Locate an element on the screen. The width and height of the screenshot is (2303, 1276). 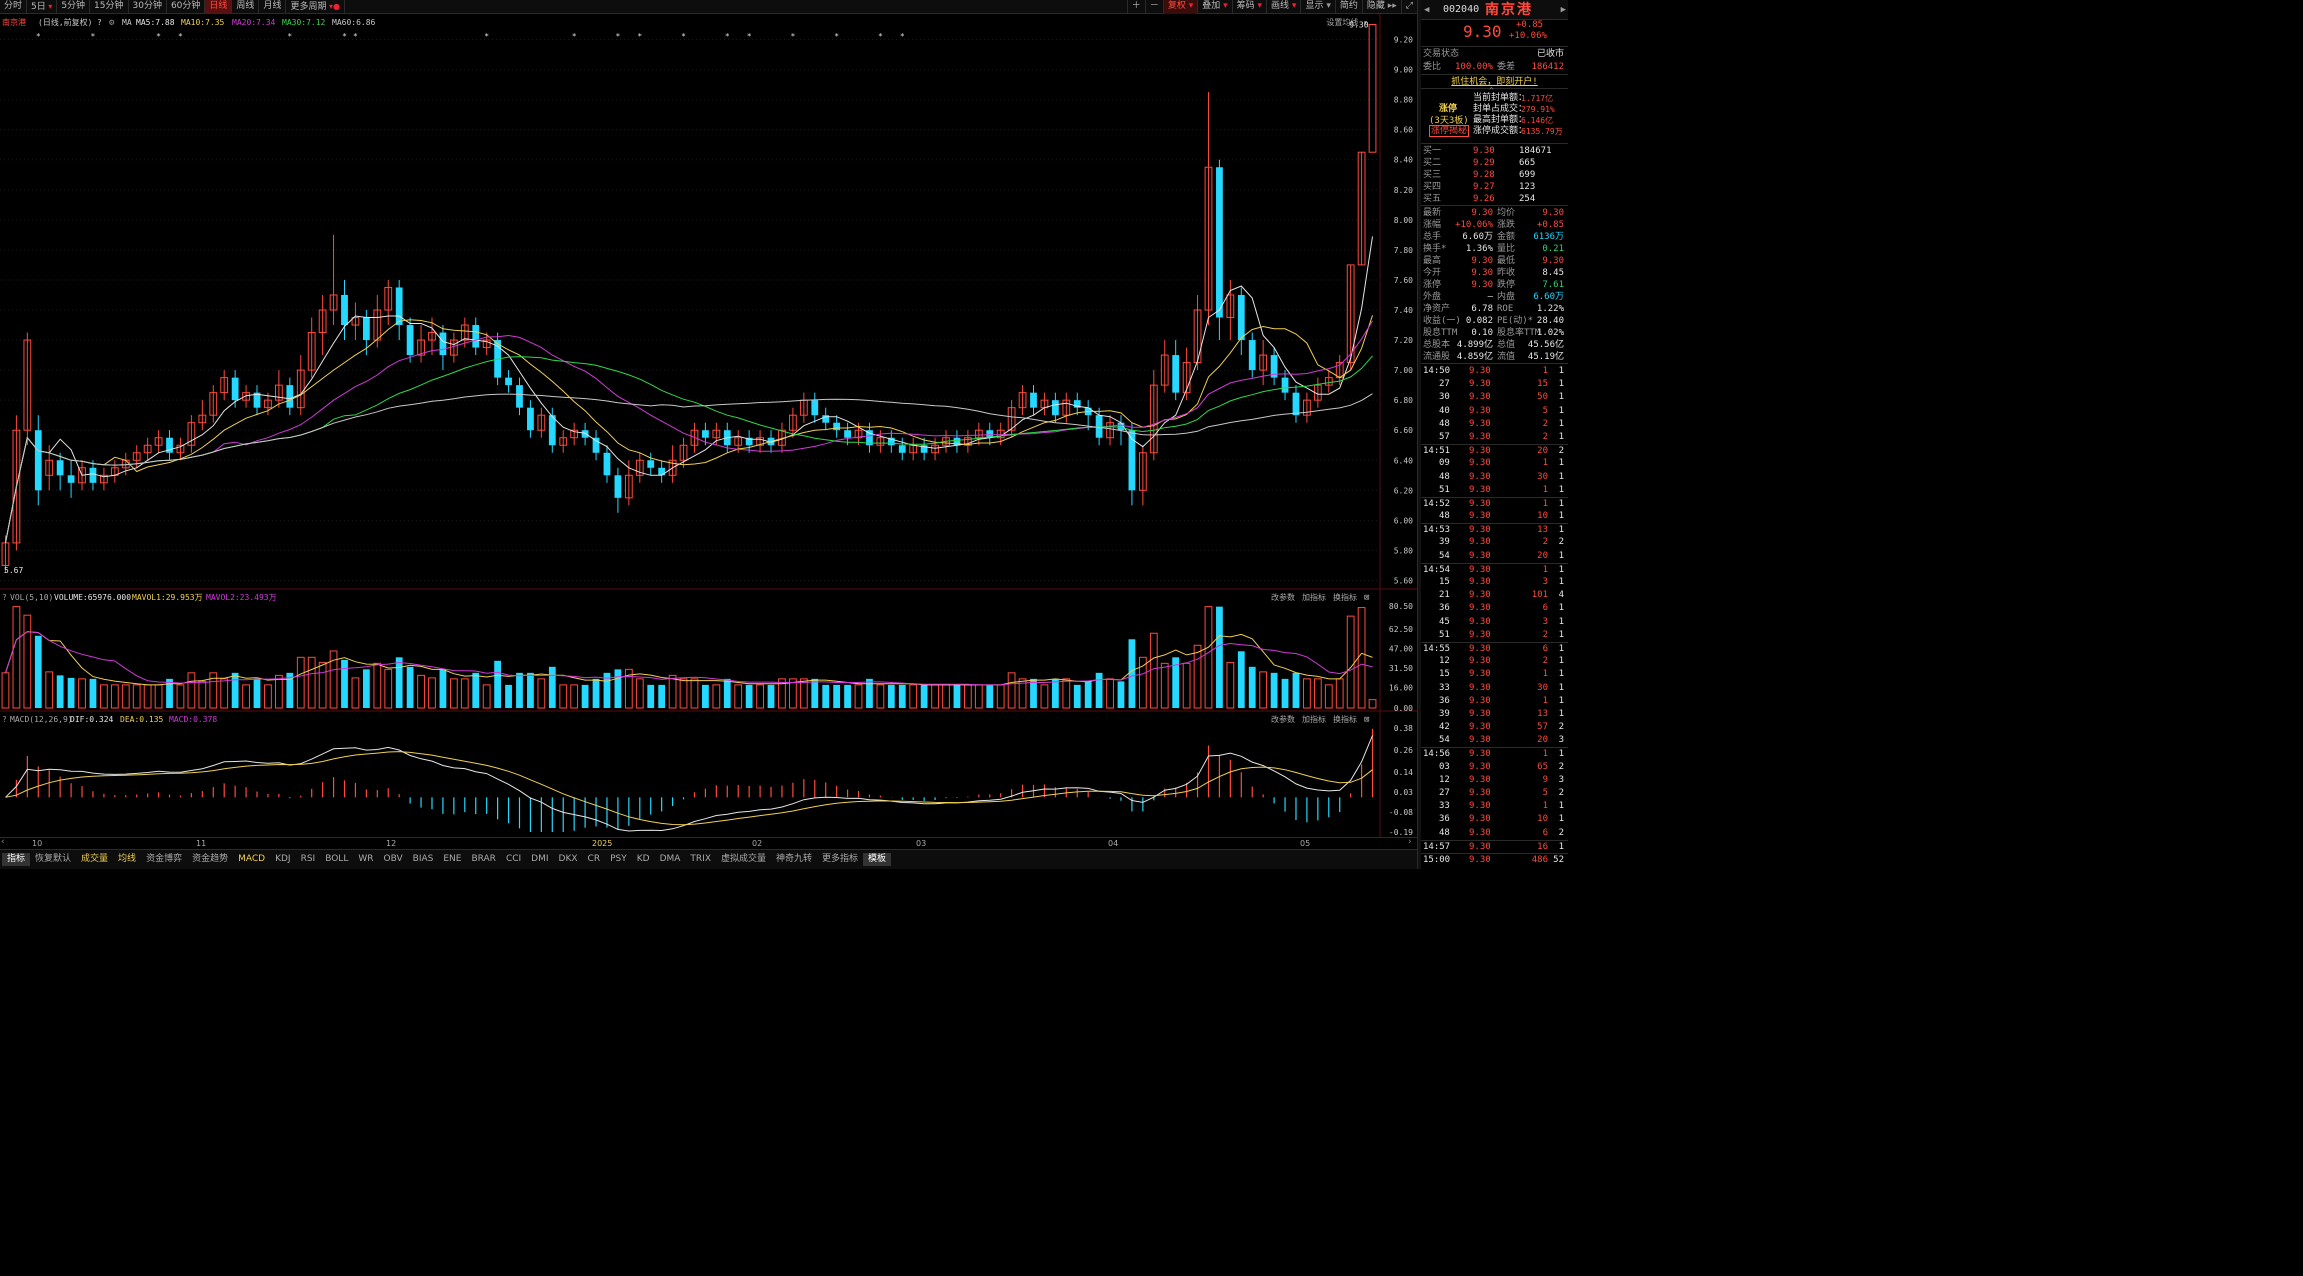
indicator-tab: 资金趋势 is located at coordinates (210, 859).